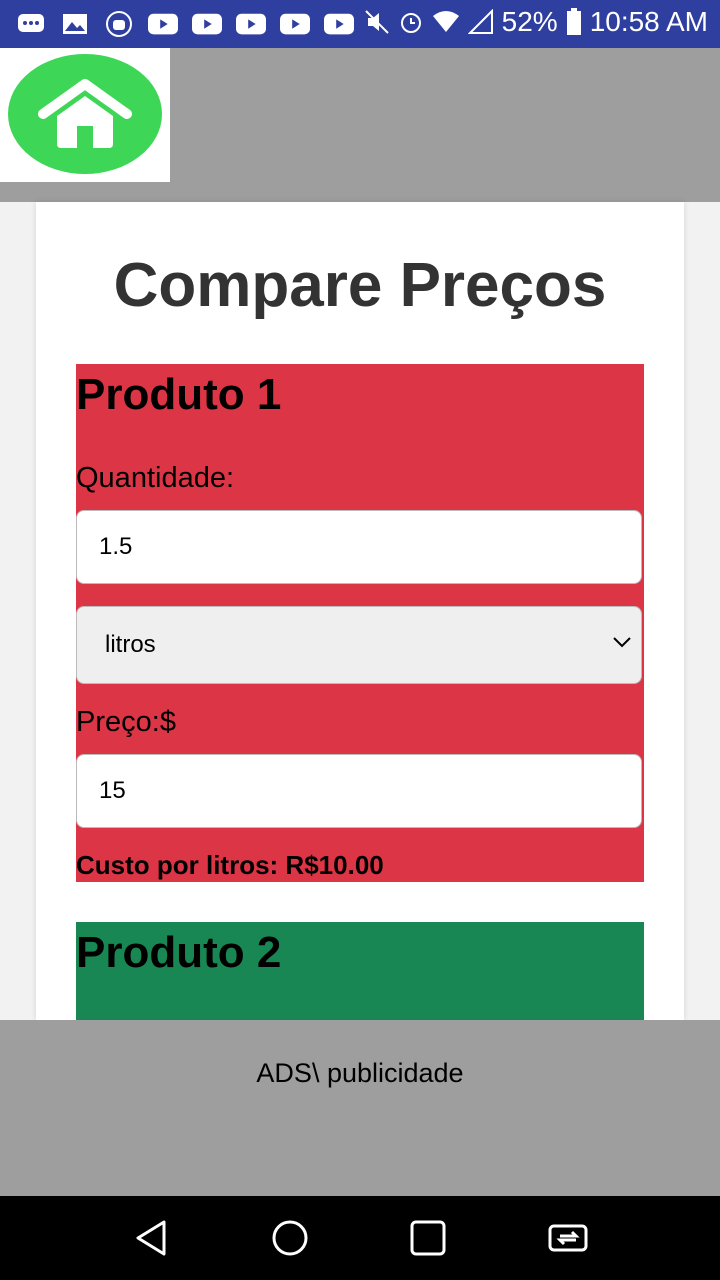 The image size is (720, 1280). I want to click on home-icon, so click(85, 113).